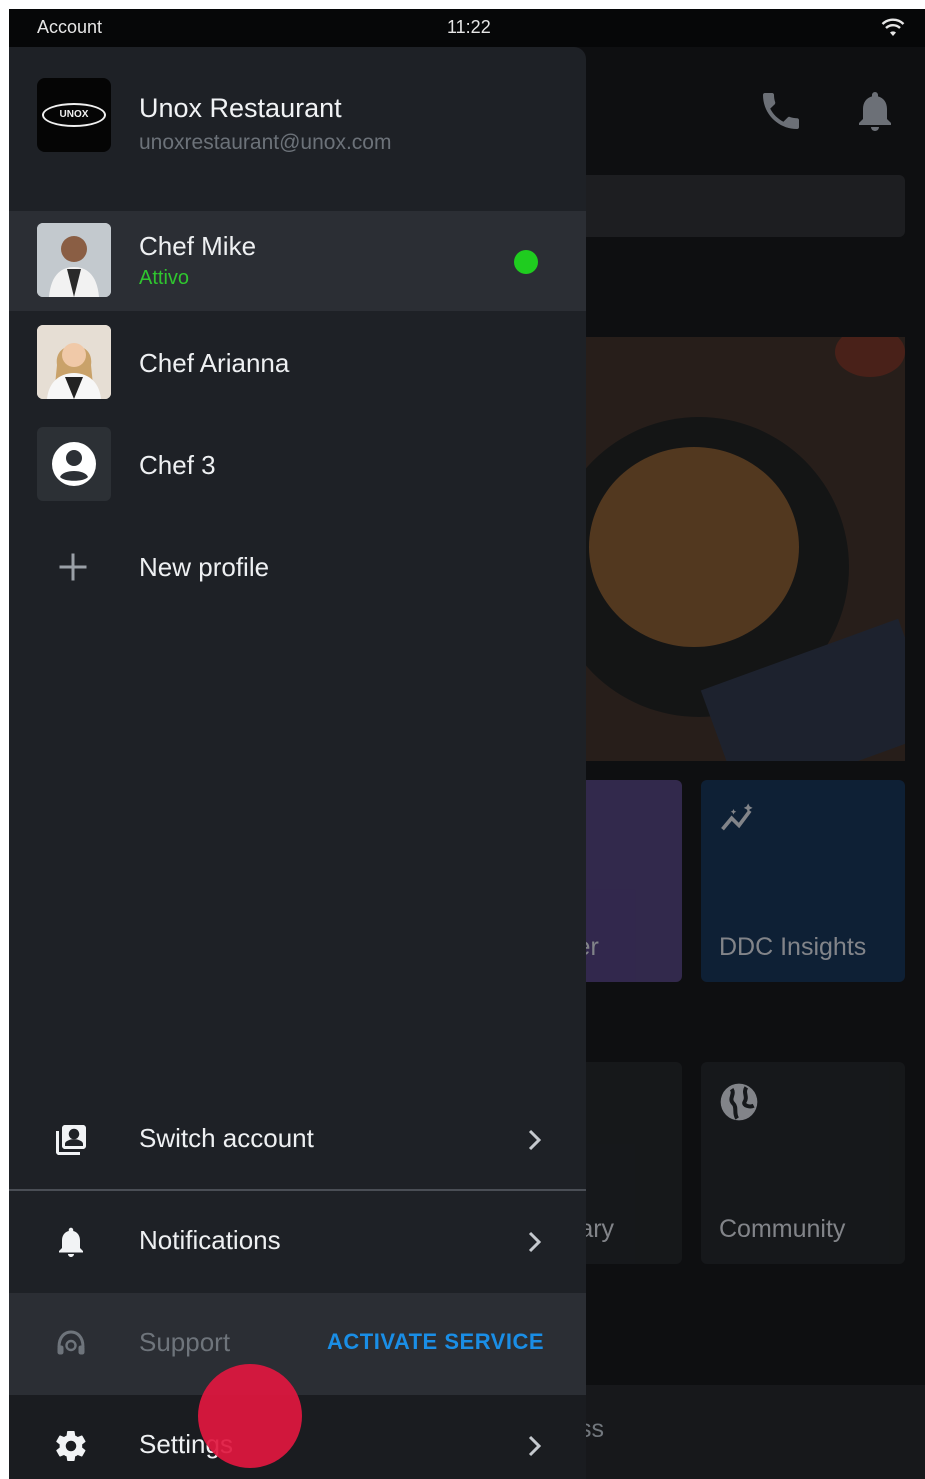  I want to click on profile-item-chef-mike: Chef Mike Attivo, so click(297, 261).